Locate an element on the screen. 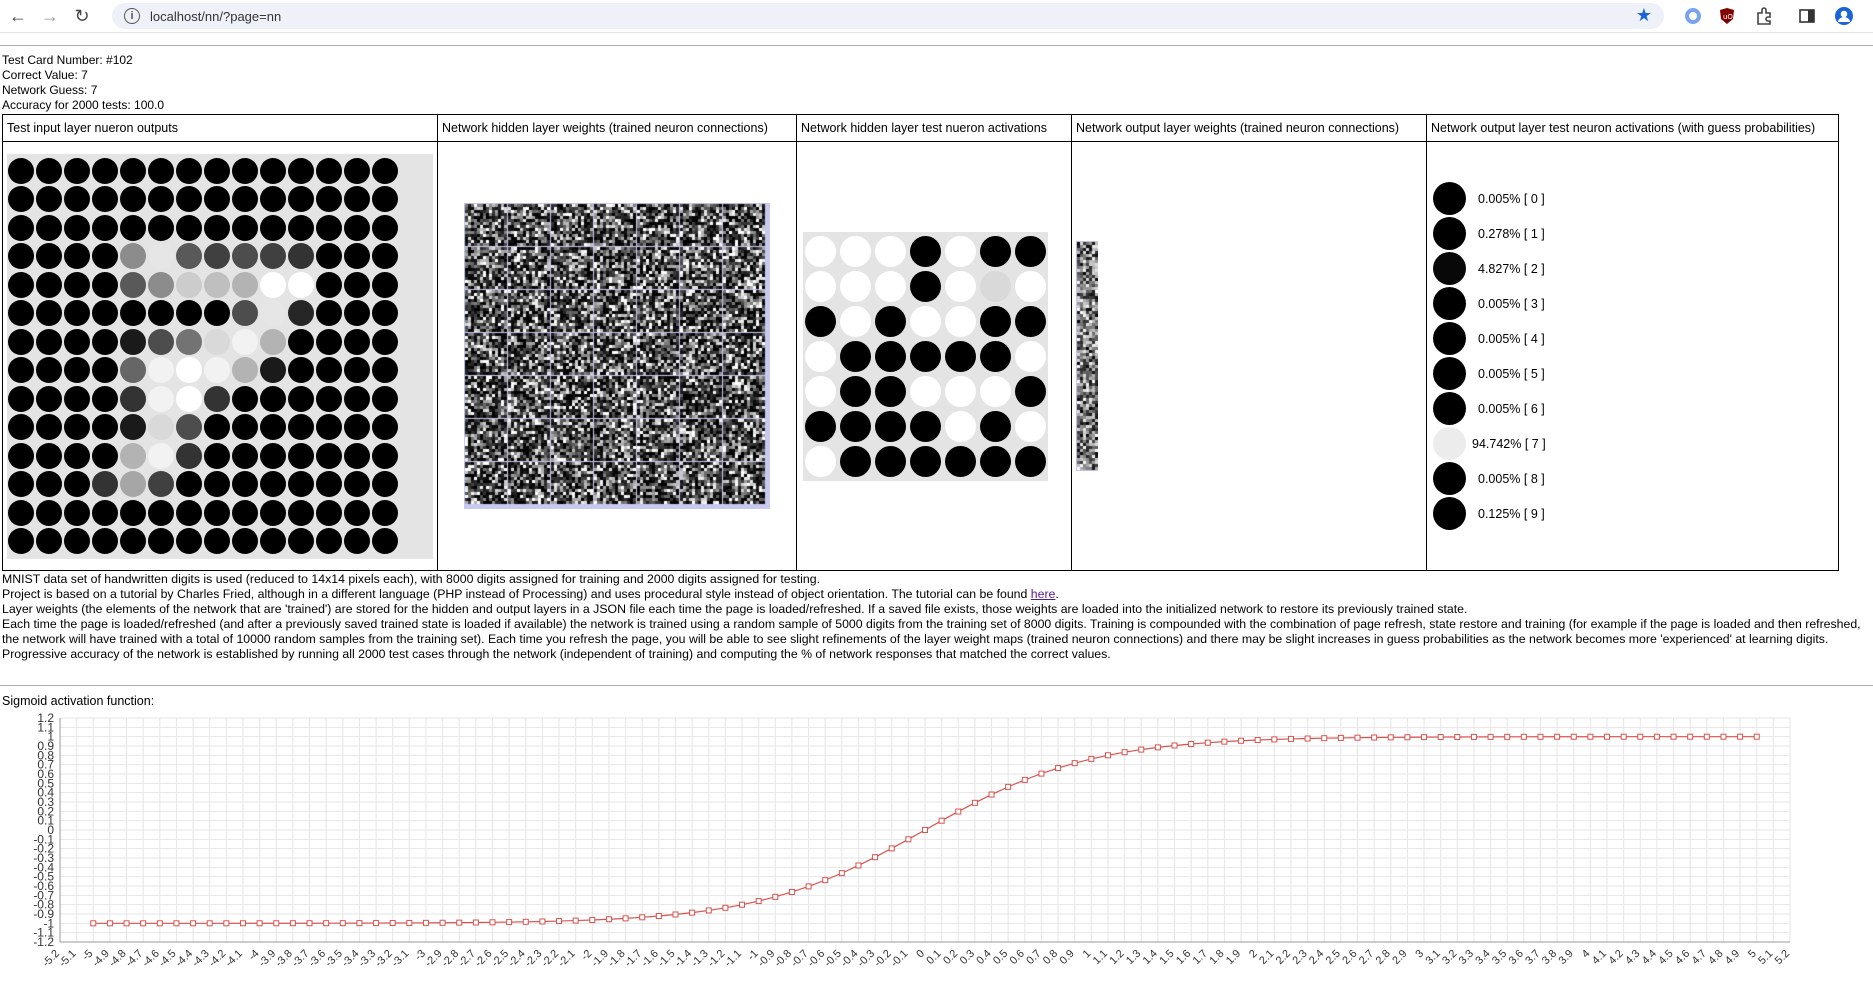  output-neuron is located at coordinates (1449, 303).